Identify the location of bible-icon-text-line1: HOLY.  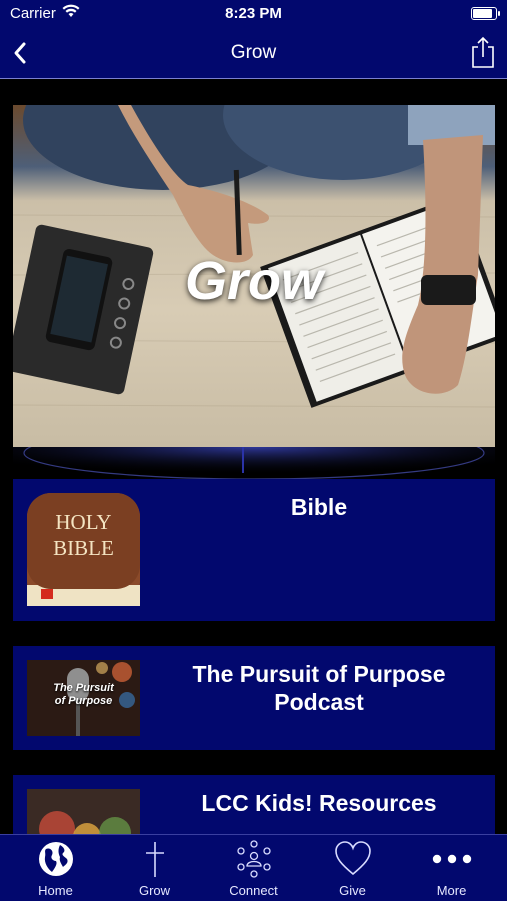
(83, 522).